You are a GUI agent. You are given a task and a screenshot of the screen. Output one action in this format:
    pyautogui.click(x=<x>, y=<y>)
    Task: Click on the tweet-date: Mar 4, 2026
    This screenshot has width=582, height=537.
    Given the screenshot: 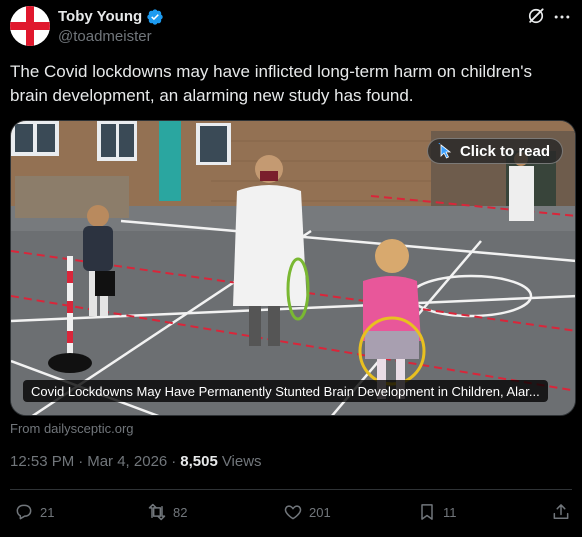 What is the action you would take?
    pyautogui.click(x=127, y=461)
    